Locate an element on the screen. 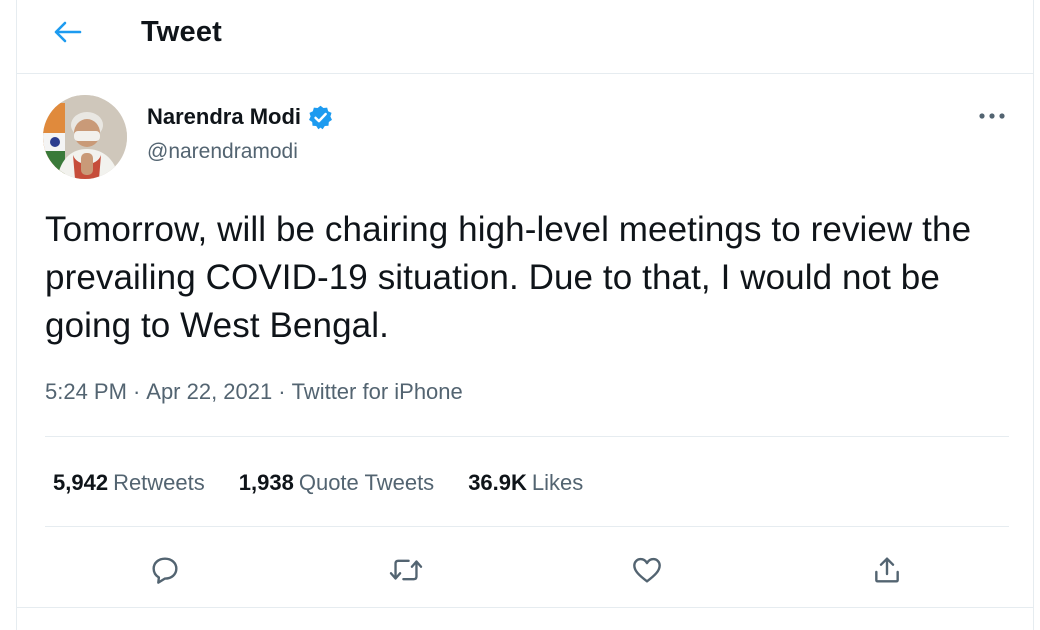 The height and width of the screenshot is (630, 1040). page-header: Tweet is located at coordinates (525, 37).